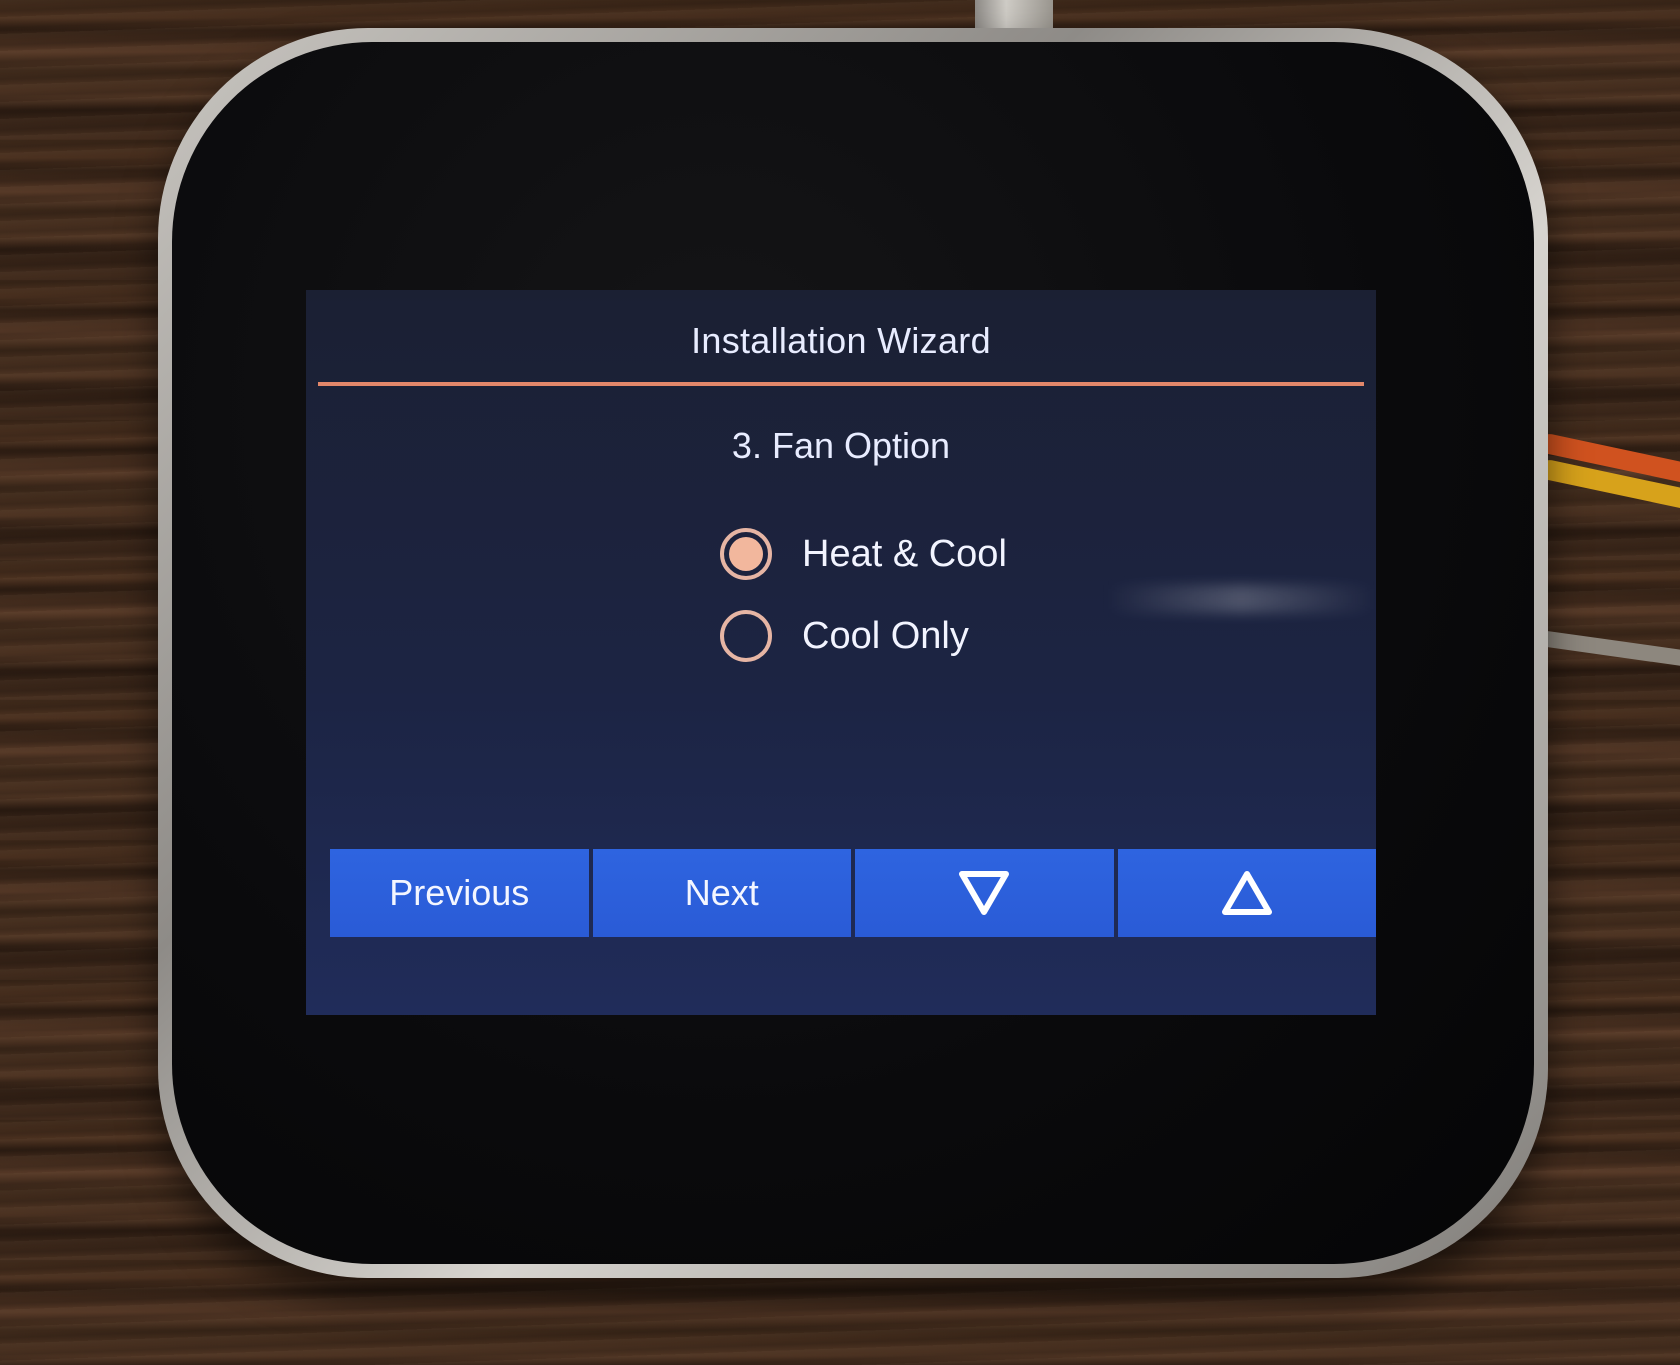 This screenshot has height=1365, width=1680. What do you see at coordinates (1609, 651) in the screenshot?
I see `grey-wire` at bounding box center [1609, 651].